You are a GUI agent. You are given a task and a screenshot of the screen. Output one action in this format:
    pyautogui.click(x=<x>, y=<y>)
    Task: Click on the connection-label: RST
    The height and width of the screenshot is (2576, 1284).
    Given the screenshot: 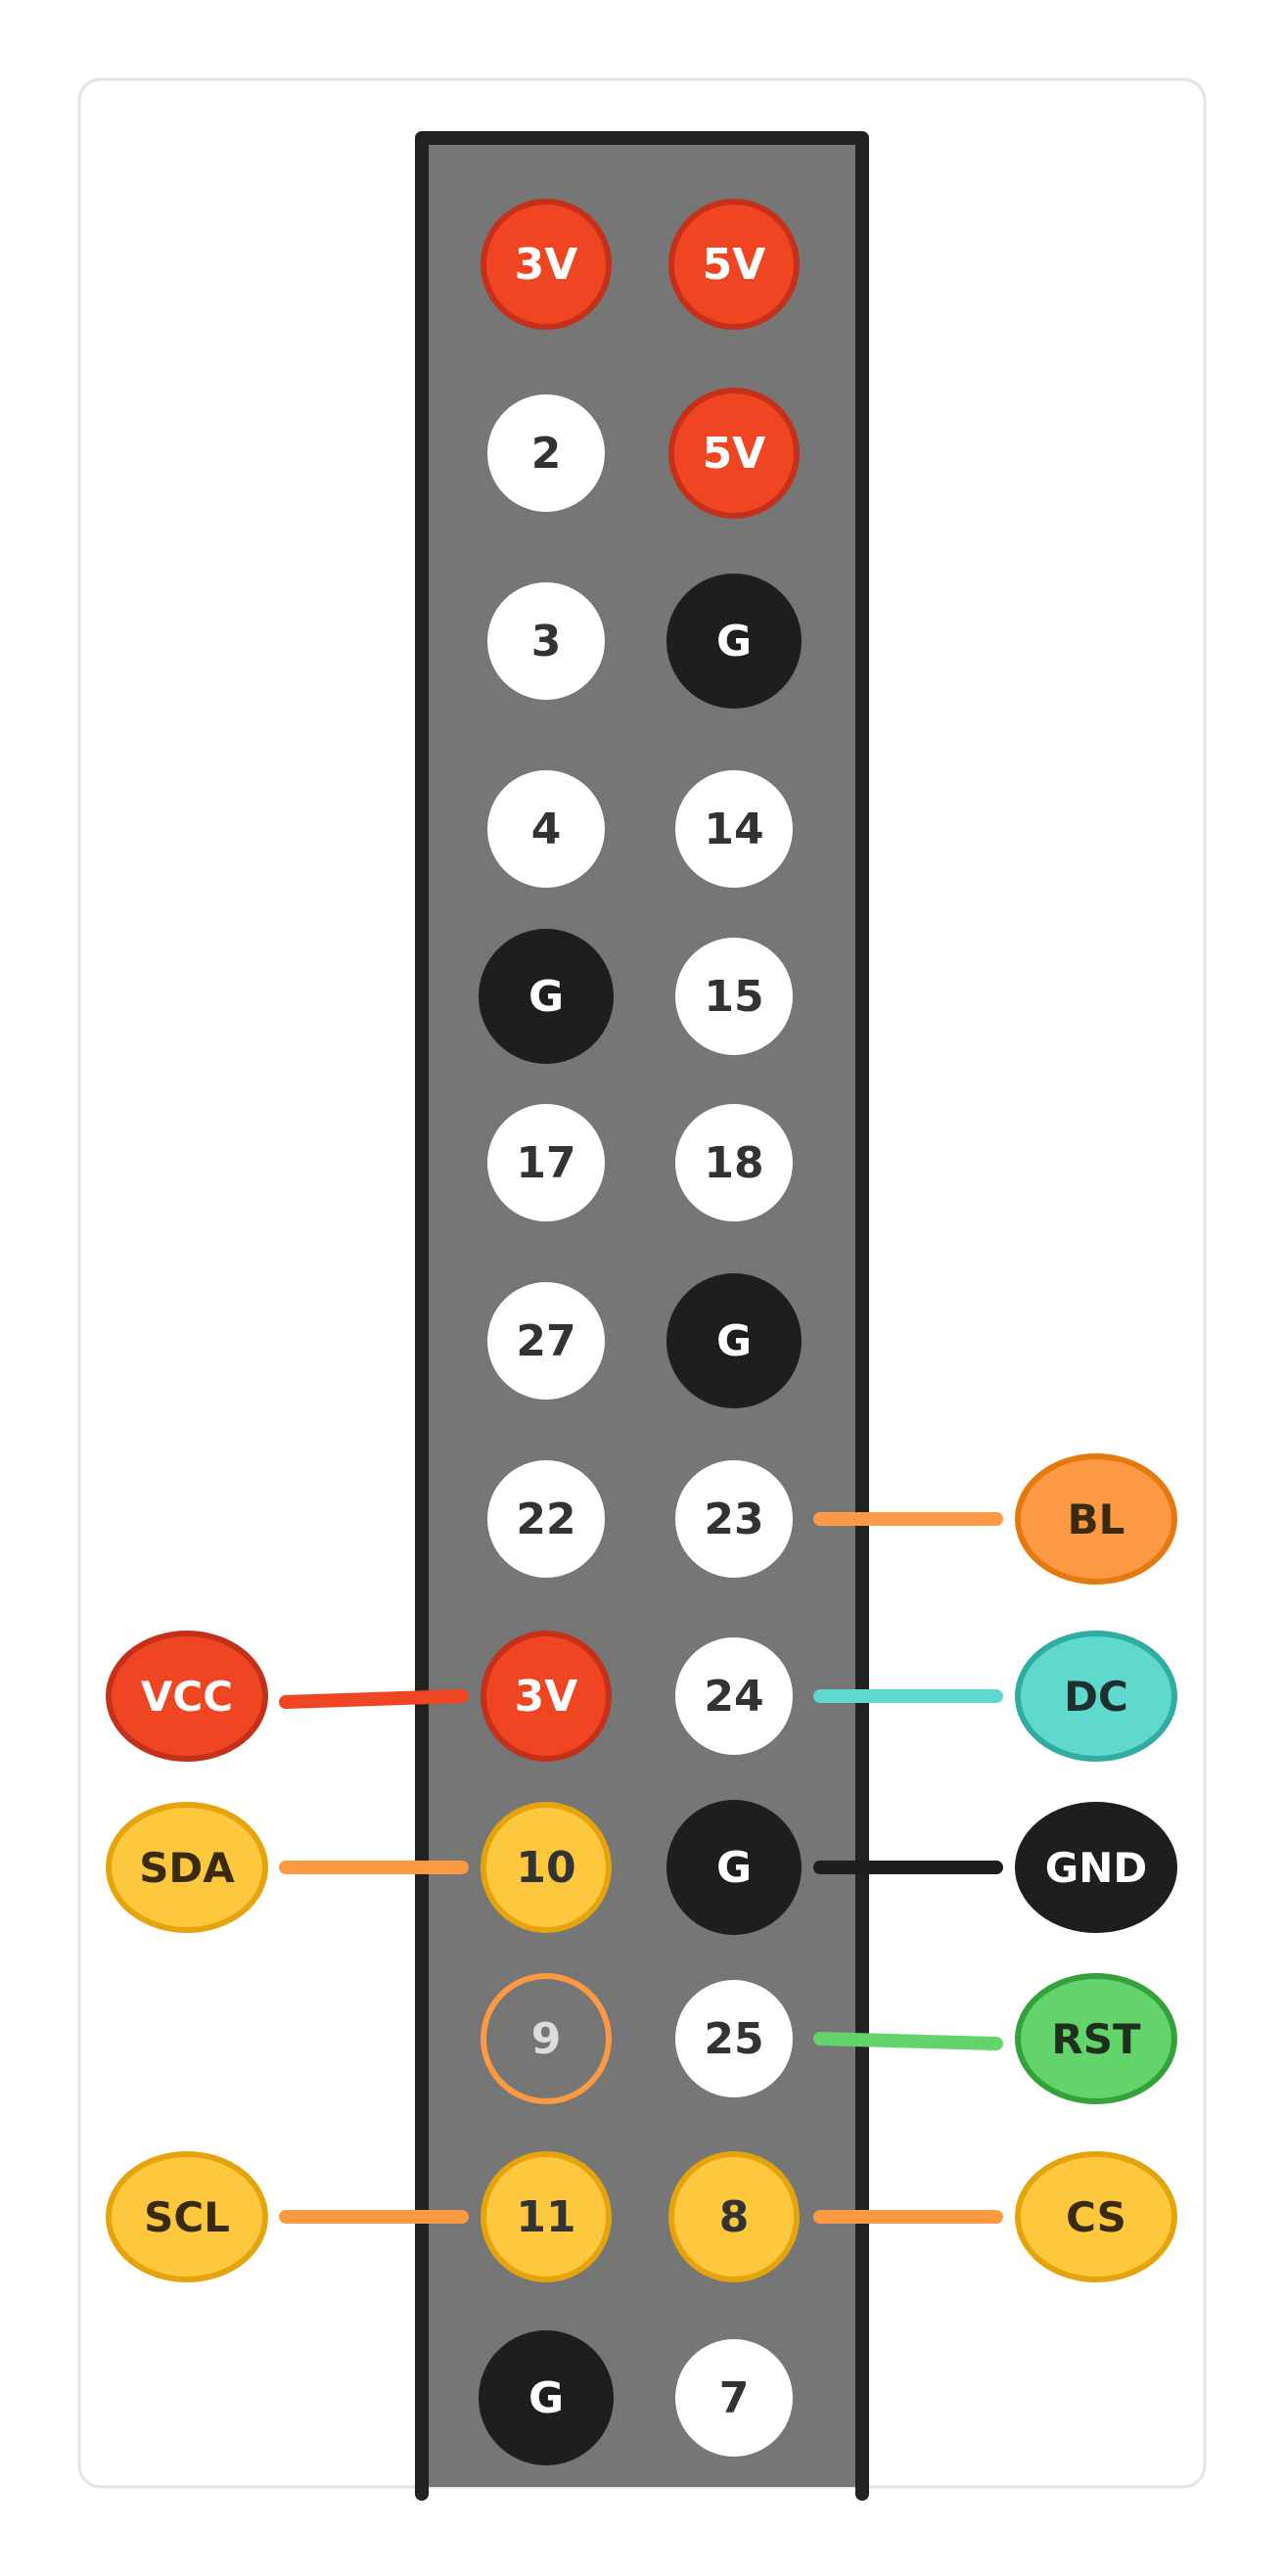 What is the action you would take?
    pyautogui.click(x=1096, y=2039)
    